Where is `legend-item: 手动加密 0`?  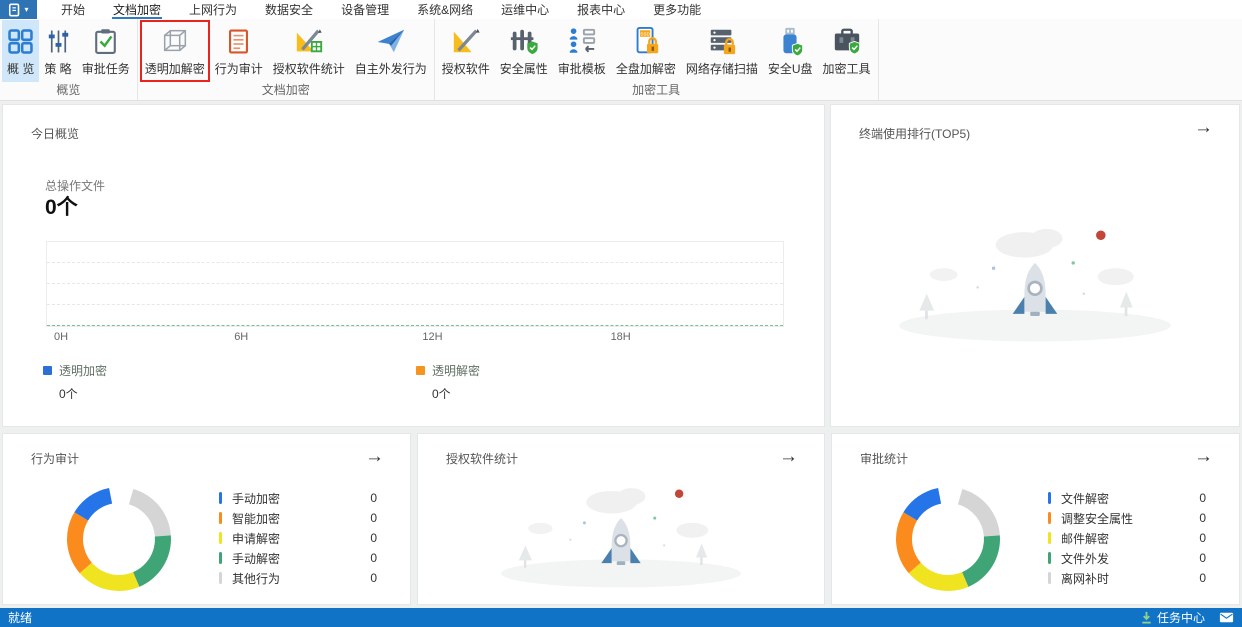
legend-item: 手动加密 0 is located at coordinates (298, 498).